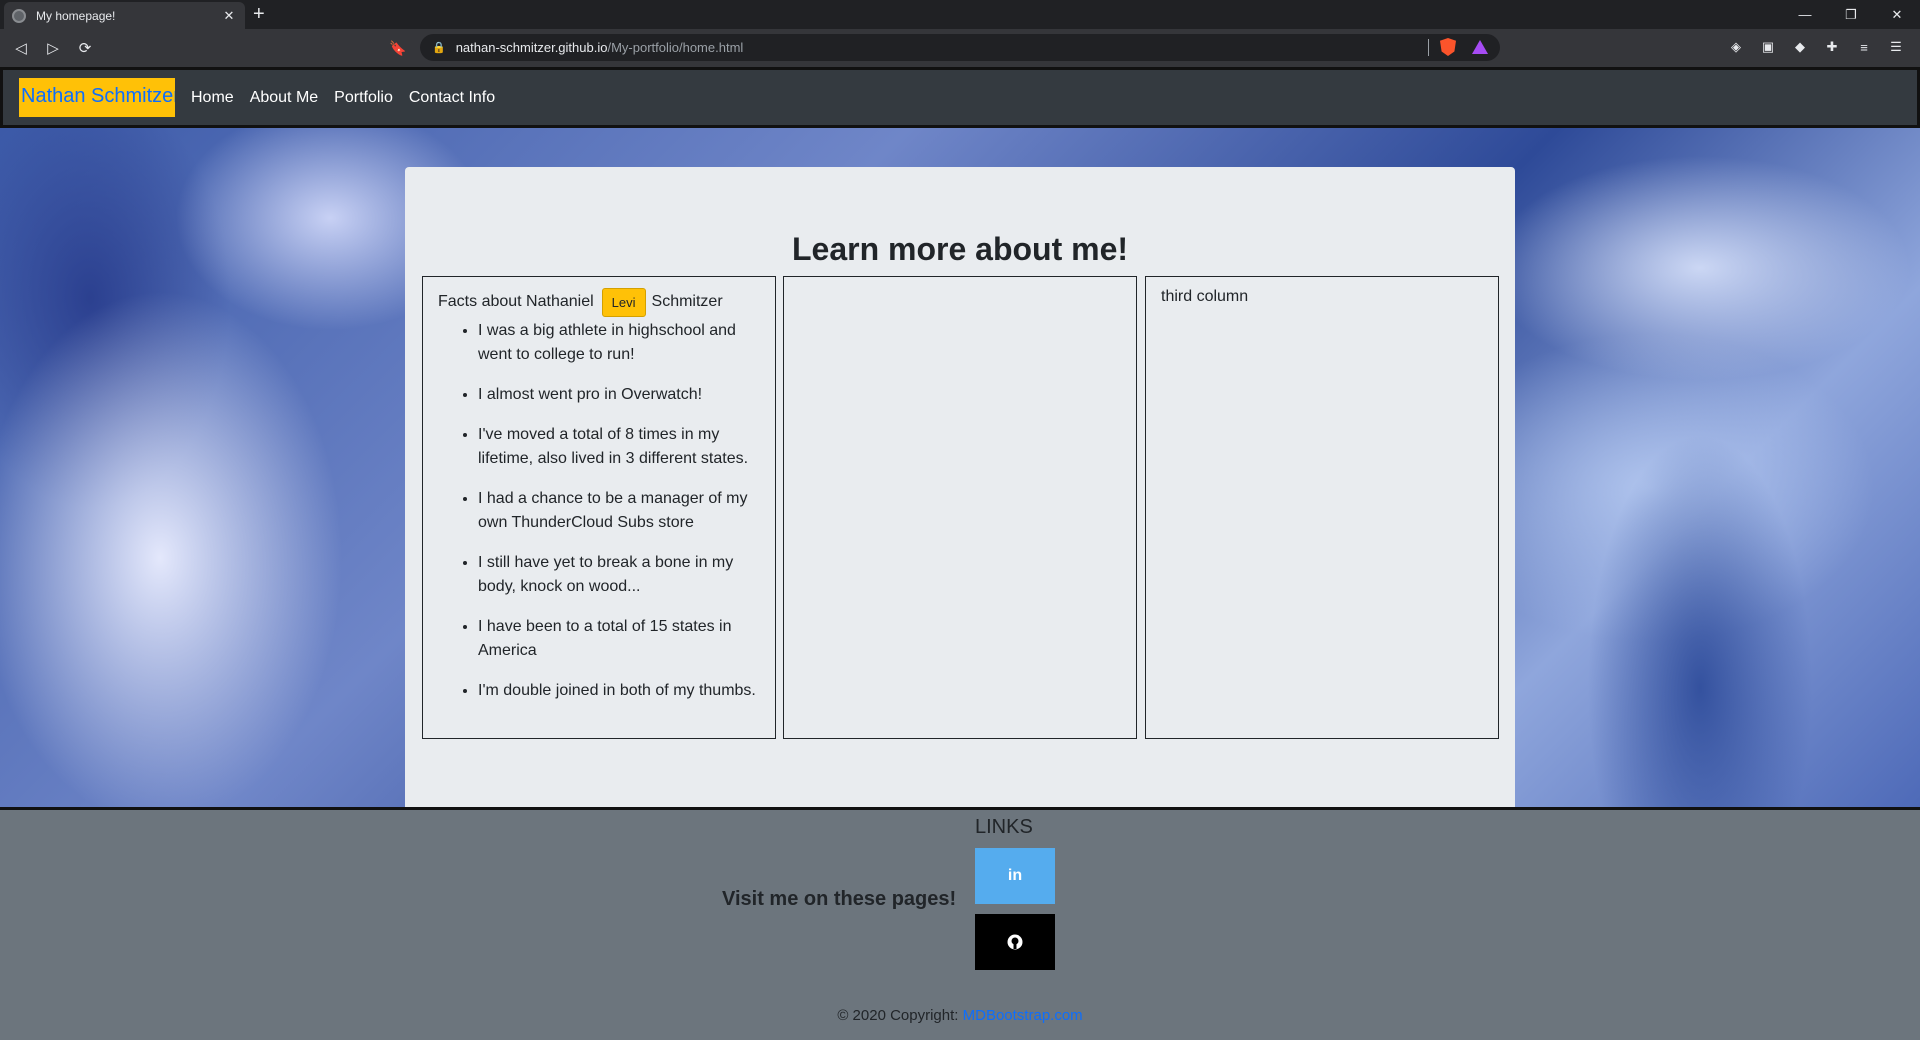 Image resolution: width=1920 pixels, height=1040 pixels. I want to click on list-item: I almost went pro in Overwatch!, so click(619, 395).